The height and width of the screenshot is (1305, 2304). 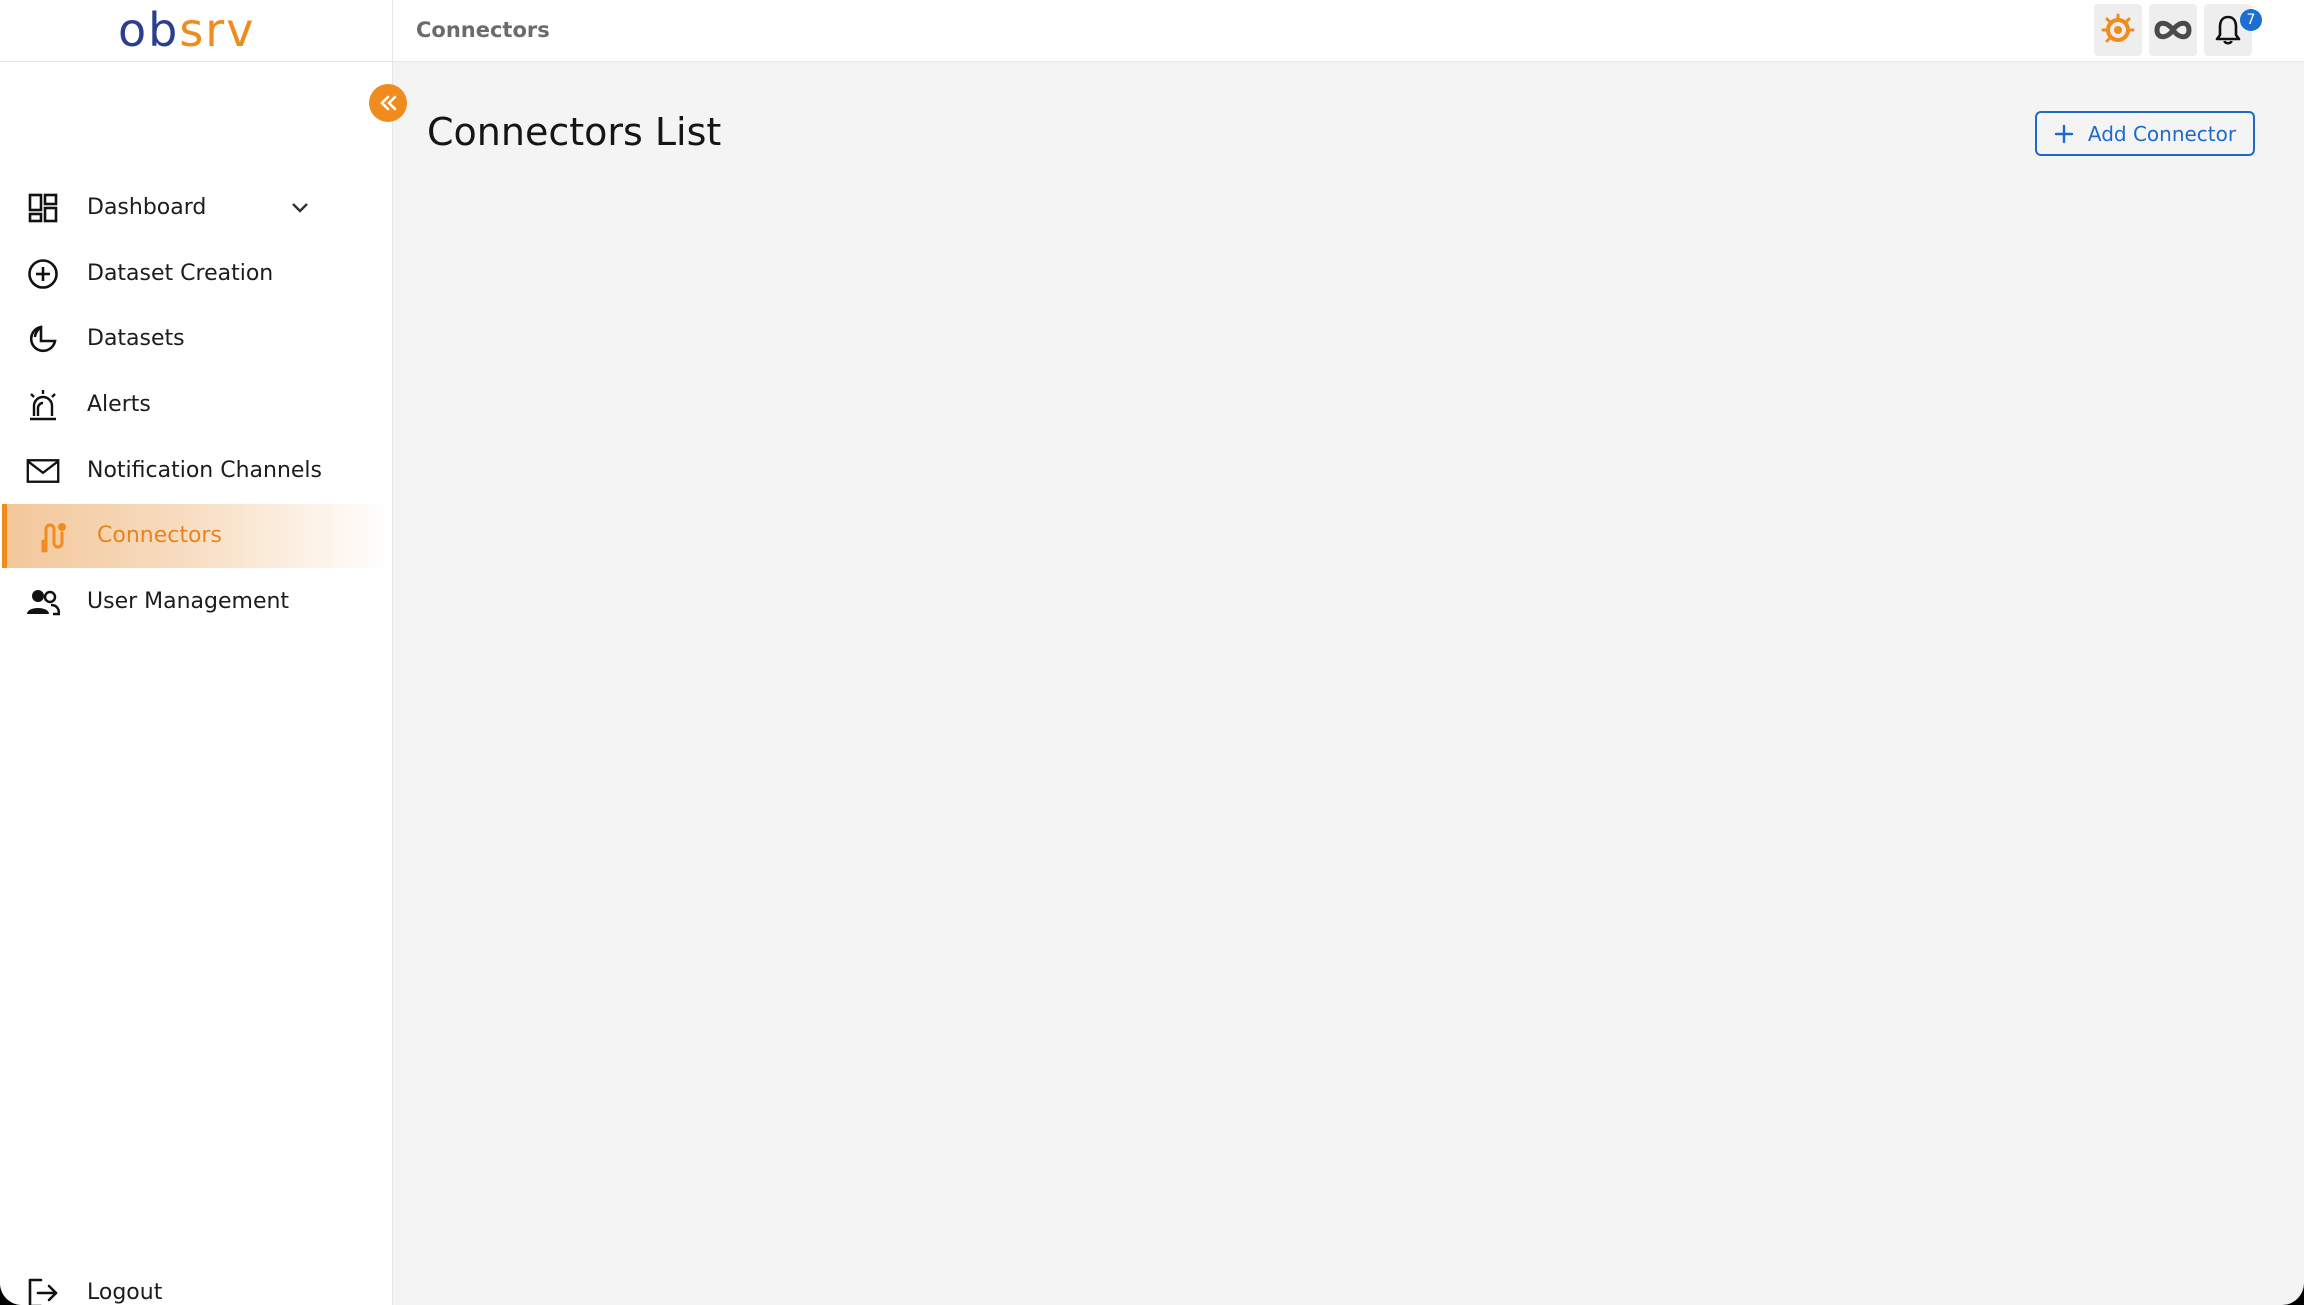 What do you see at coordinates (300, 208) in the screenshot?
I see `chevron-down-icon` at bounding box center [300, 208].